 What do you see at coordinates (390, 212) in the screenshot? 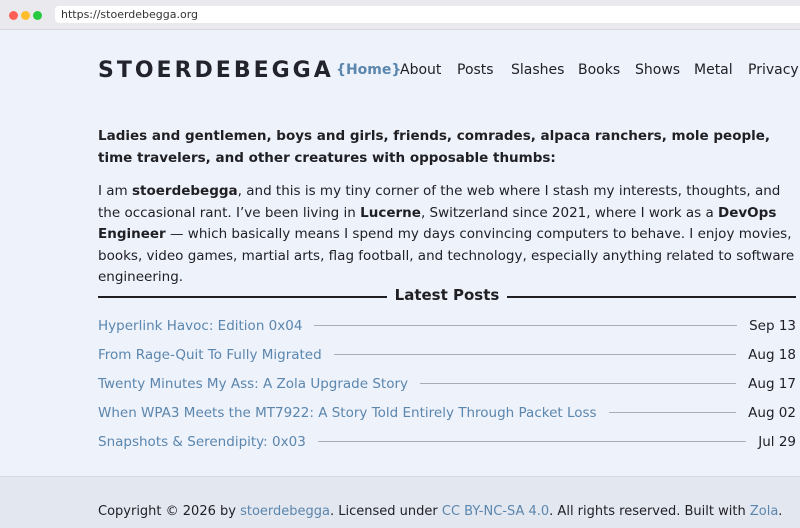
I see `intro-city: Lucerne` at bounding box center [390, 212].